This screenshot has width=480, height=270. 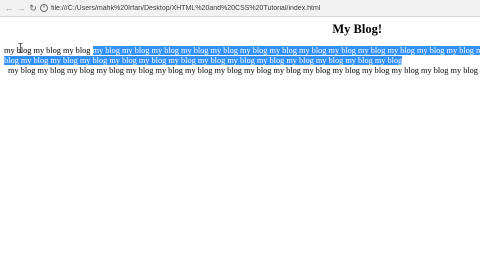 What do you see at coordinates (357, 29) in the screenshot?
I see `page-title: My Blog!` at bounding box center [357, 29].